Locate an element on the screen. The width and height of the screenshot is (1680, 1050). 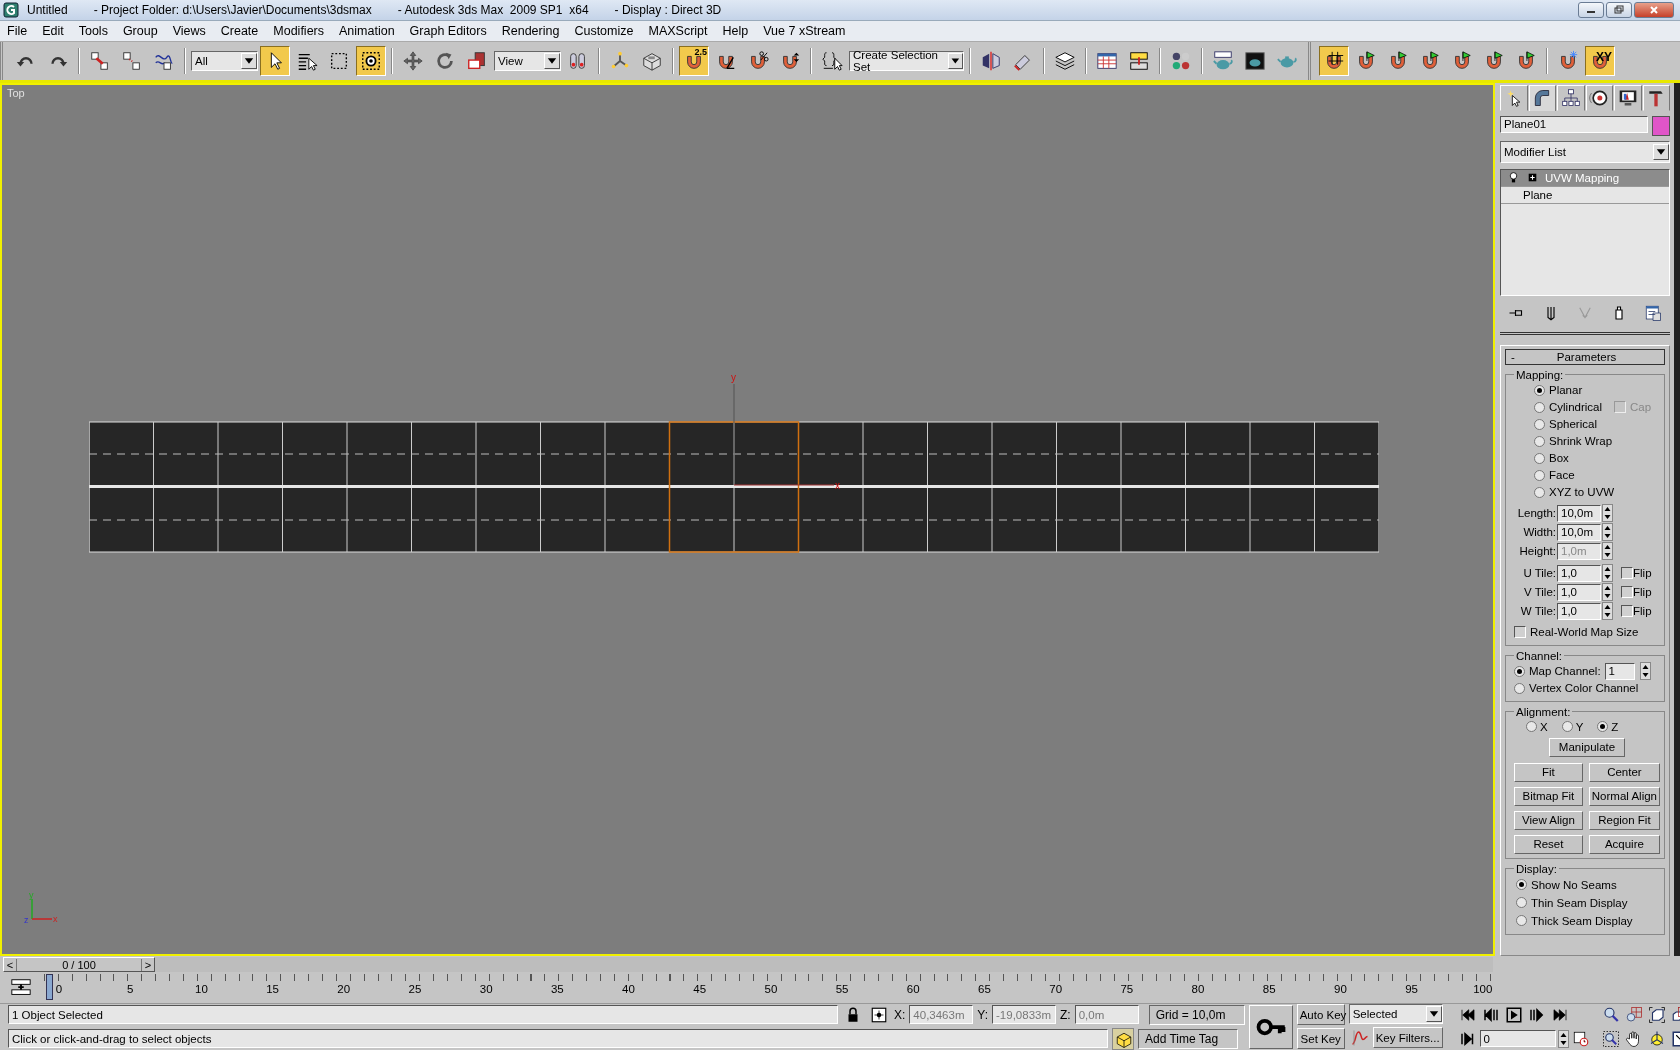
radio-label: Face is located at coordinates (1562, 475).